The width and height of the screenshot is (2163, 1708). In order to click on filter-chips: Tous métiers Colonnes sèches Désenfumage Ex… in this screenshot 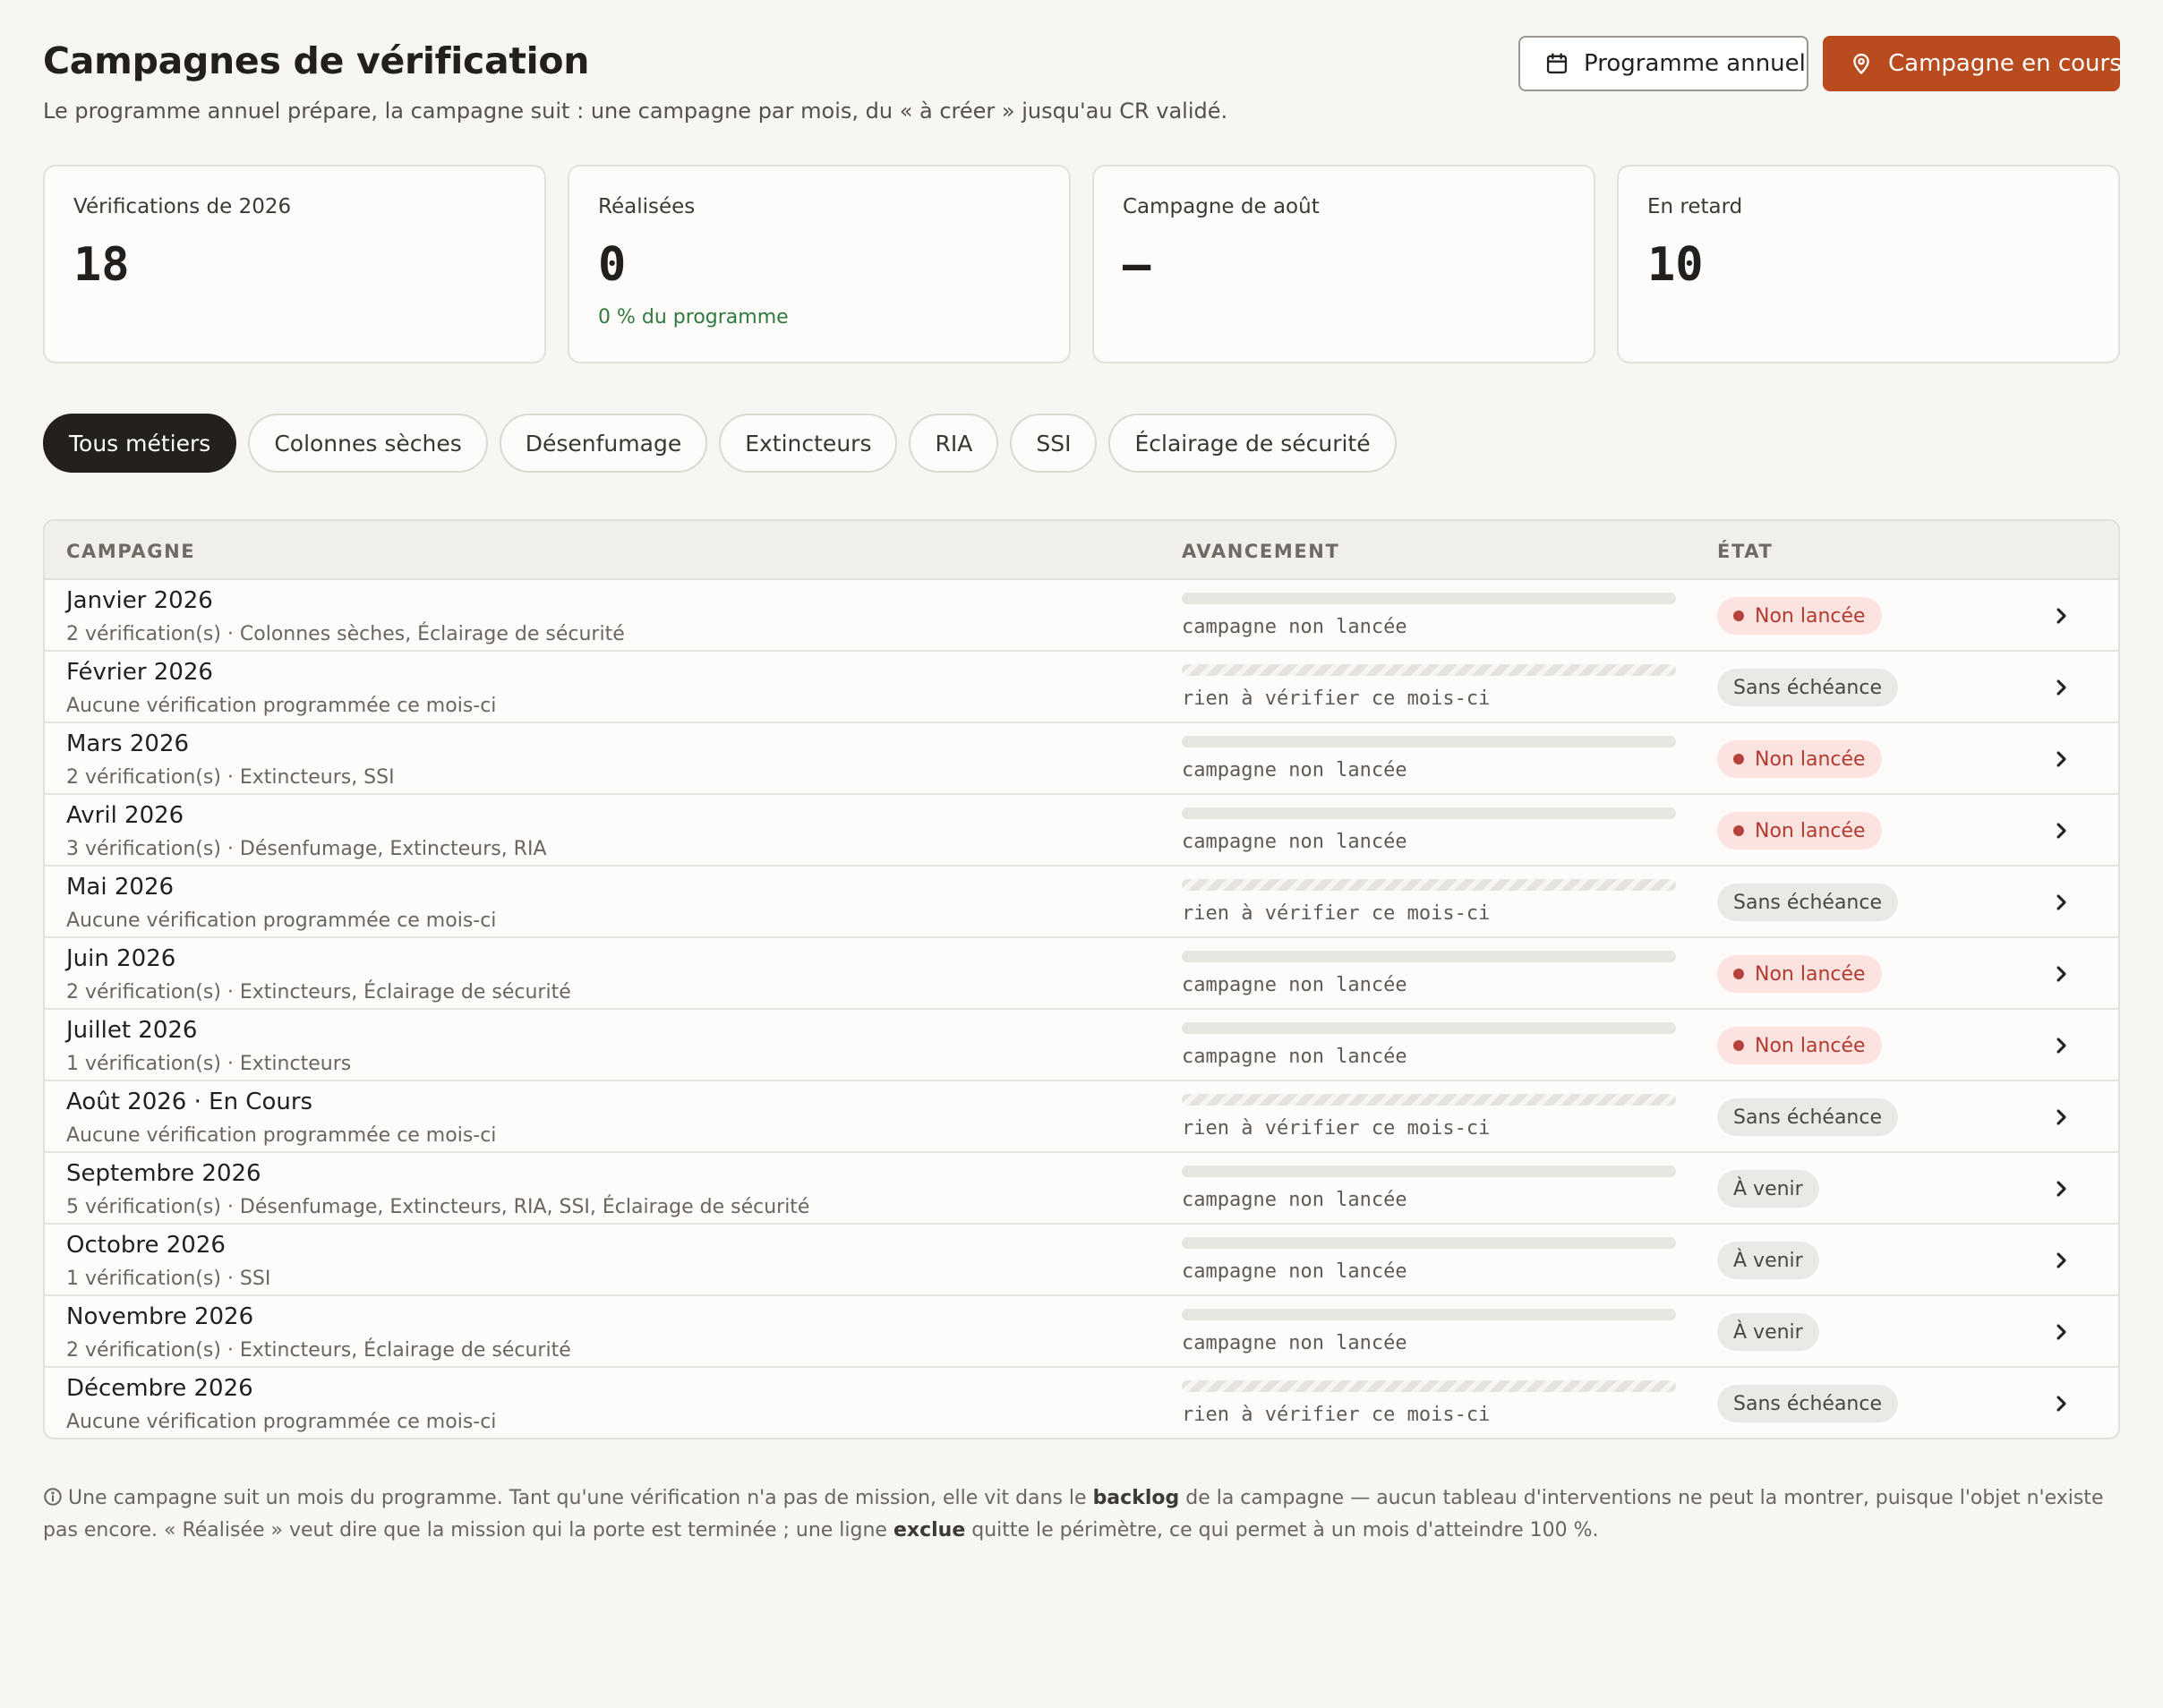, I will do `click(720, 443)`.